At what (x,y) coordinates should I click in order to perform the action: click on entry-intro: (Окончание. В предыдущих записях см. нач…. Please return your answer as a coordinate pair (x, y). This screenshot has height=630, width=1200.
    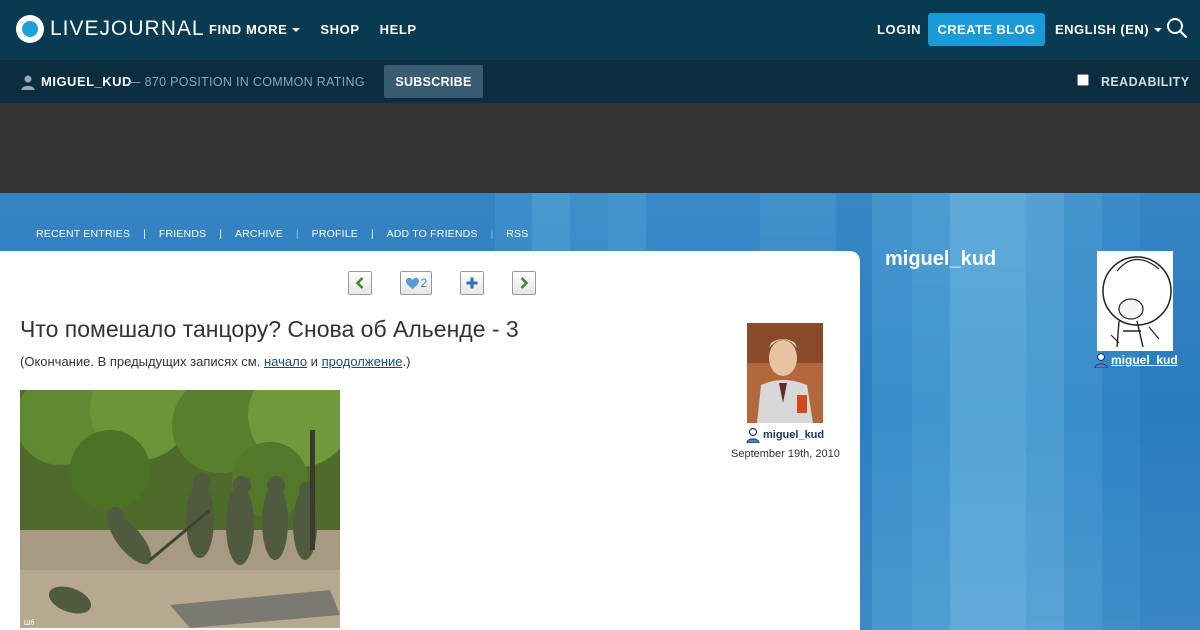
    Looking at the image, I should click on (215, 361).